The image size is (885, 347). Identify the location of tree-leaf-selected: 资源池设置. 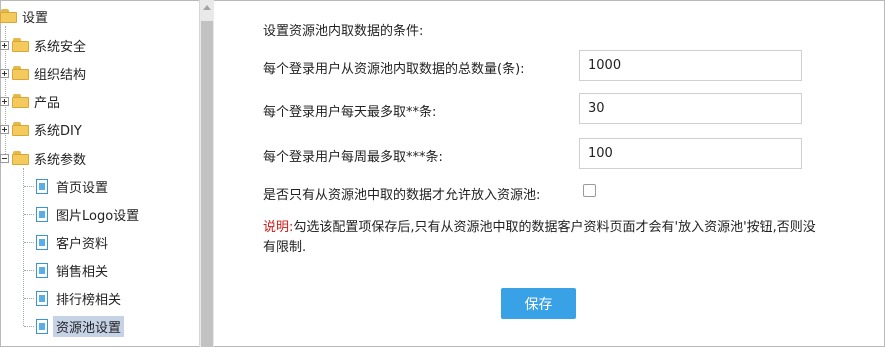
(80, 326).